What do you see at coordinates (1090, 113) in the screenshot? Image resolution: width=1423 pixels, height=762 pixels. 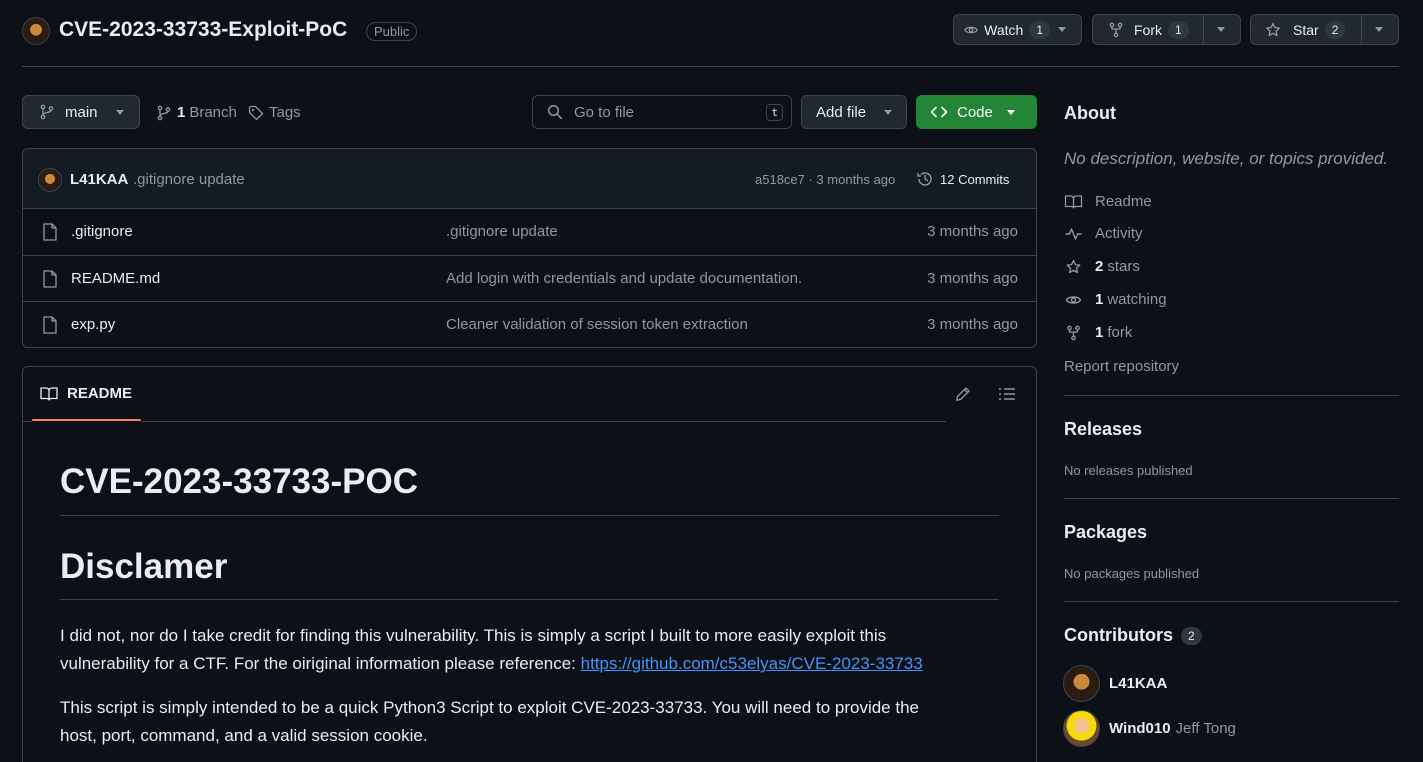 I see `about-heading: About` at bounding box center [1090, 113].